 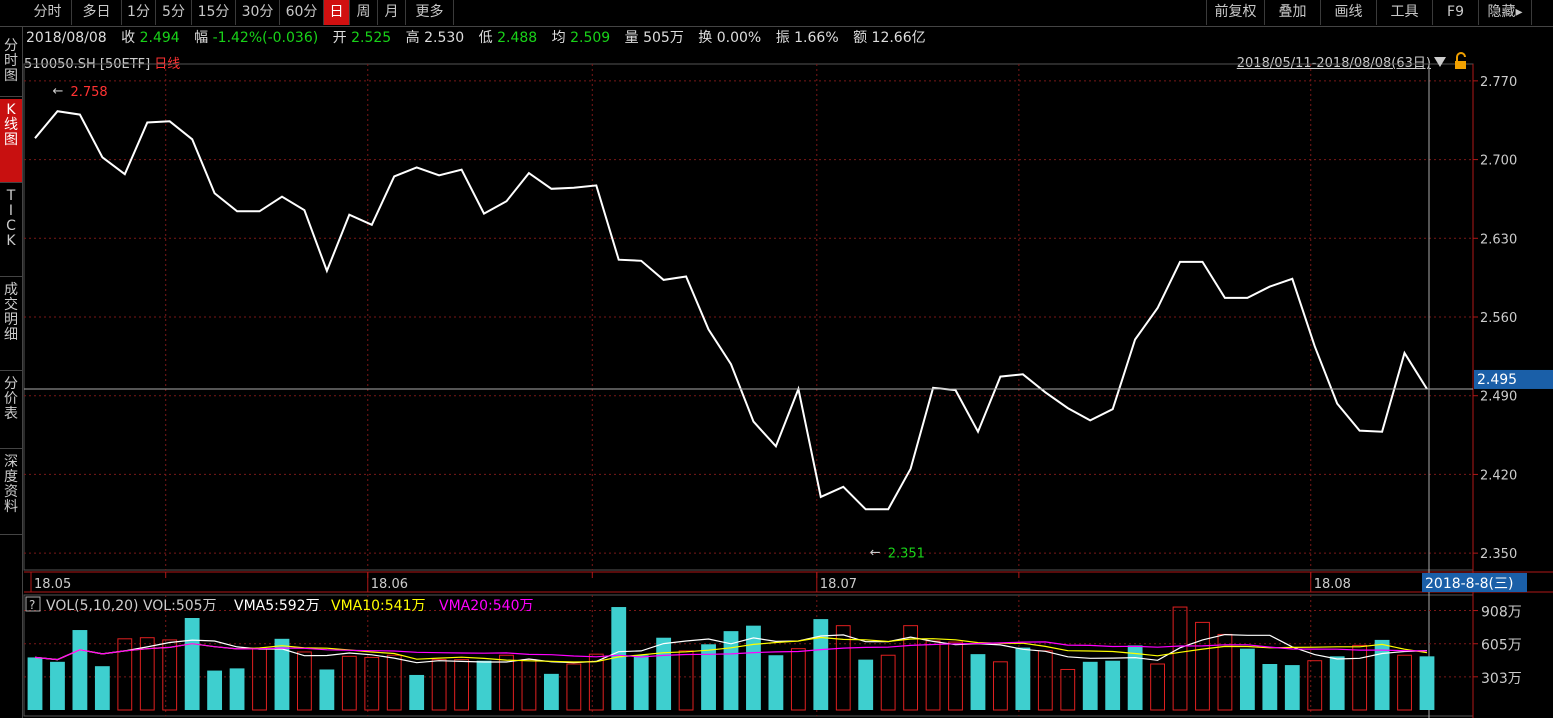 What do you see at coordinates (1460, 65) in the screenshot?
I see `lock-icon` at bounding box center [1460, 65].